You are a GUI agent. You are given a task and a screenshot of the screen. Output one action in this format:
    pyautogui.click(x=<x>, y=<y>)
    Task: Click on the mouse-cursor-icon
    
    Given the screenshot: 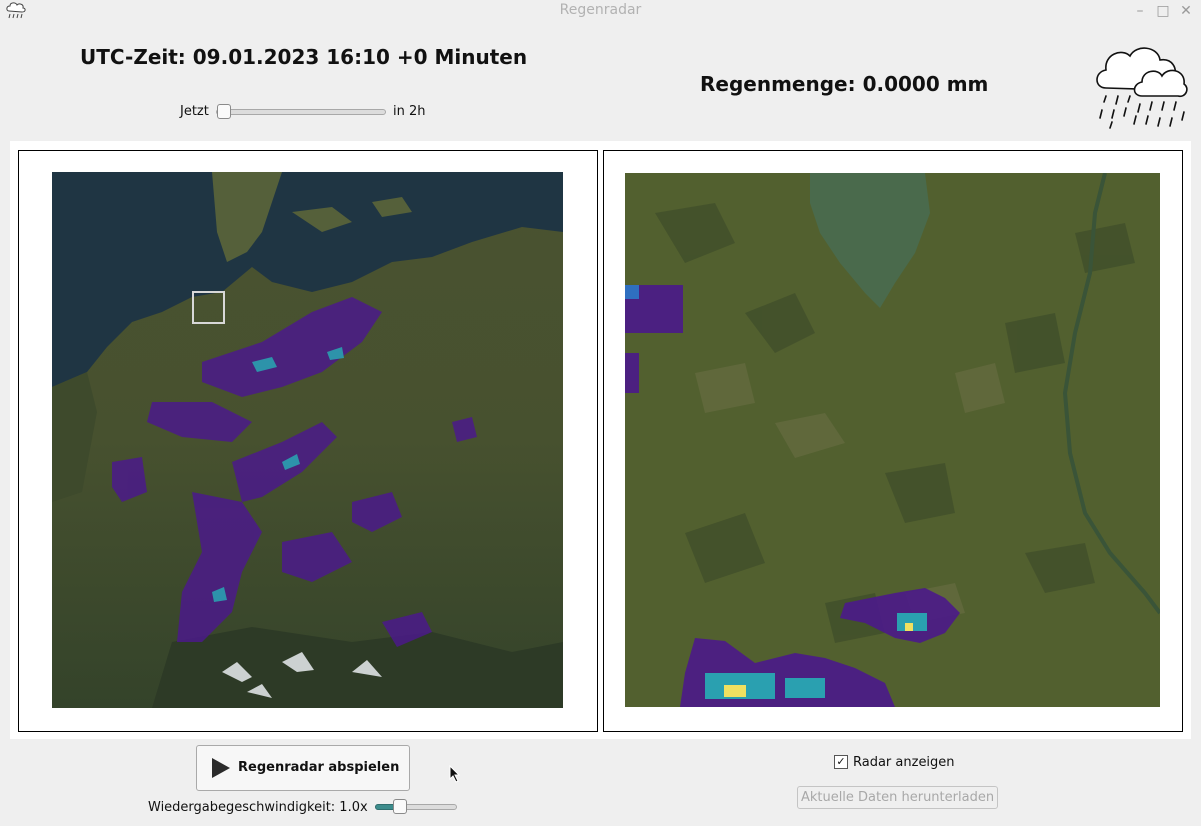 What is the action you would take?
    pyautogui.click(x=455, y=774)
    